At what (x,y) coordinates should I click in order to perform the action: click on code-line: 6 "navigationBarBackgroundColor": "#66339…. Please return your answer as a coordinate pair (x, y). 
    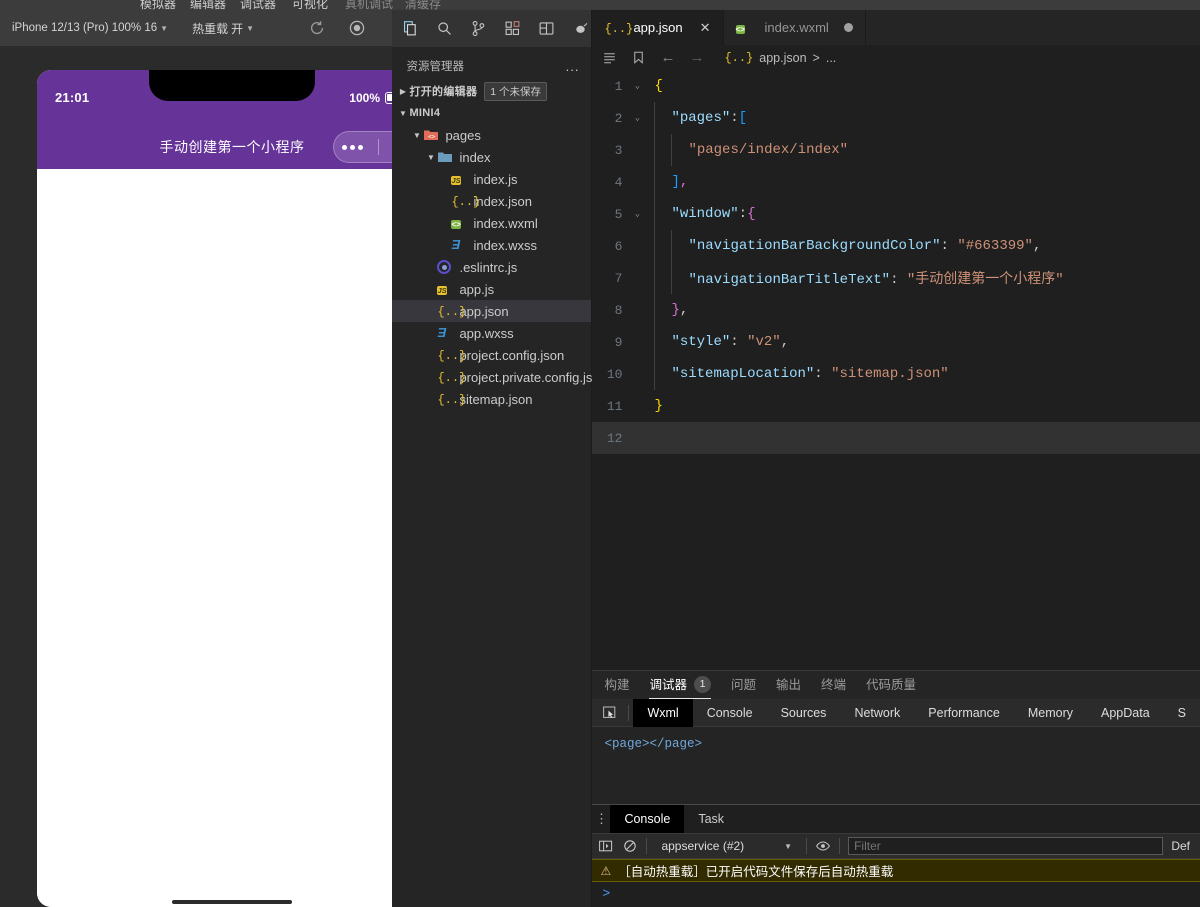
    Looking at the image, I should click on (896, 246).